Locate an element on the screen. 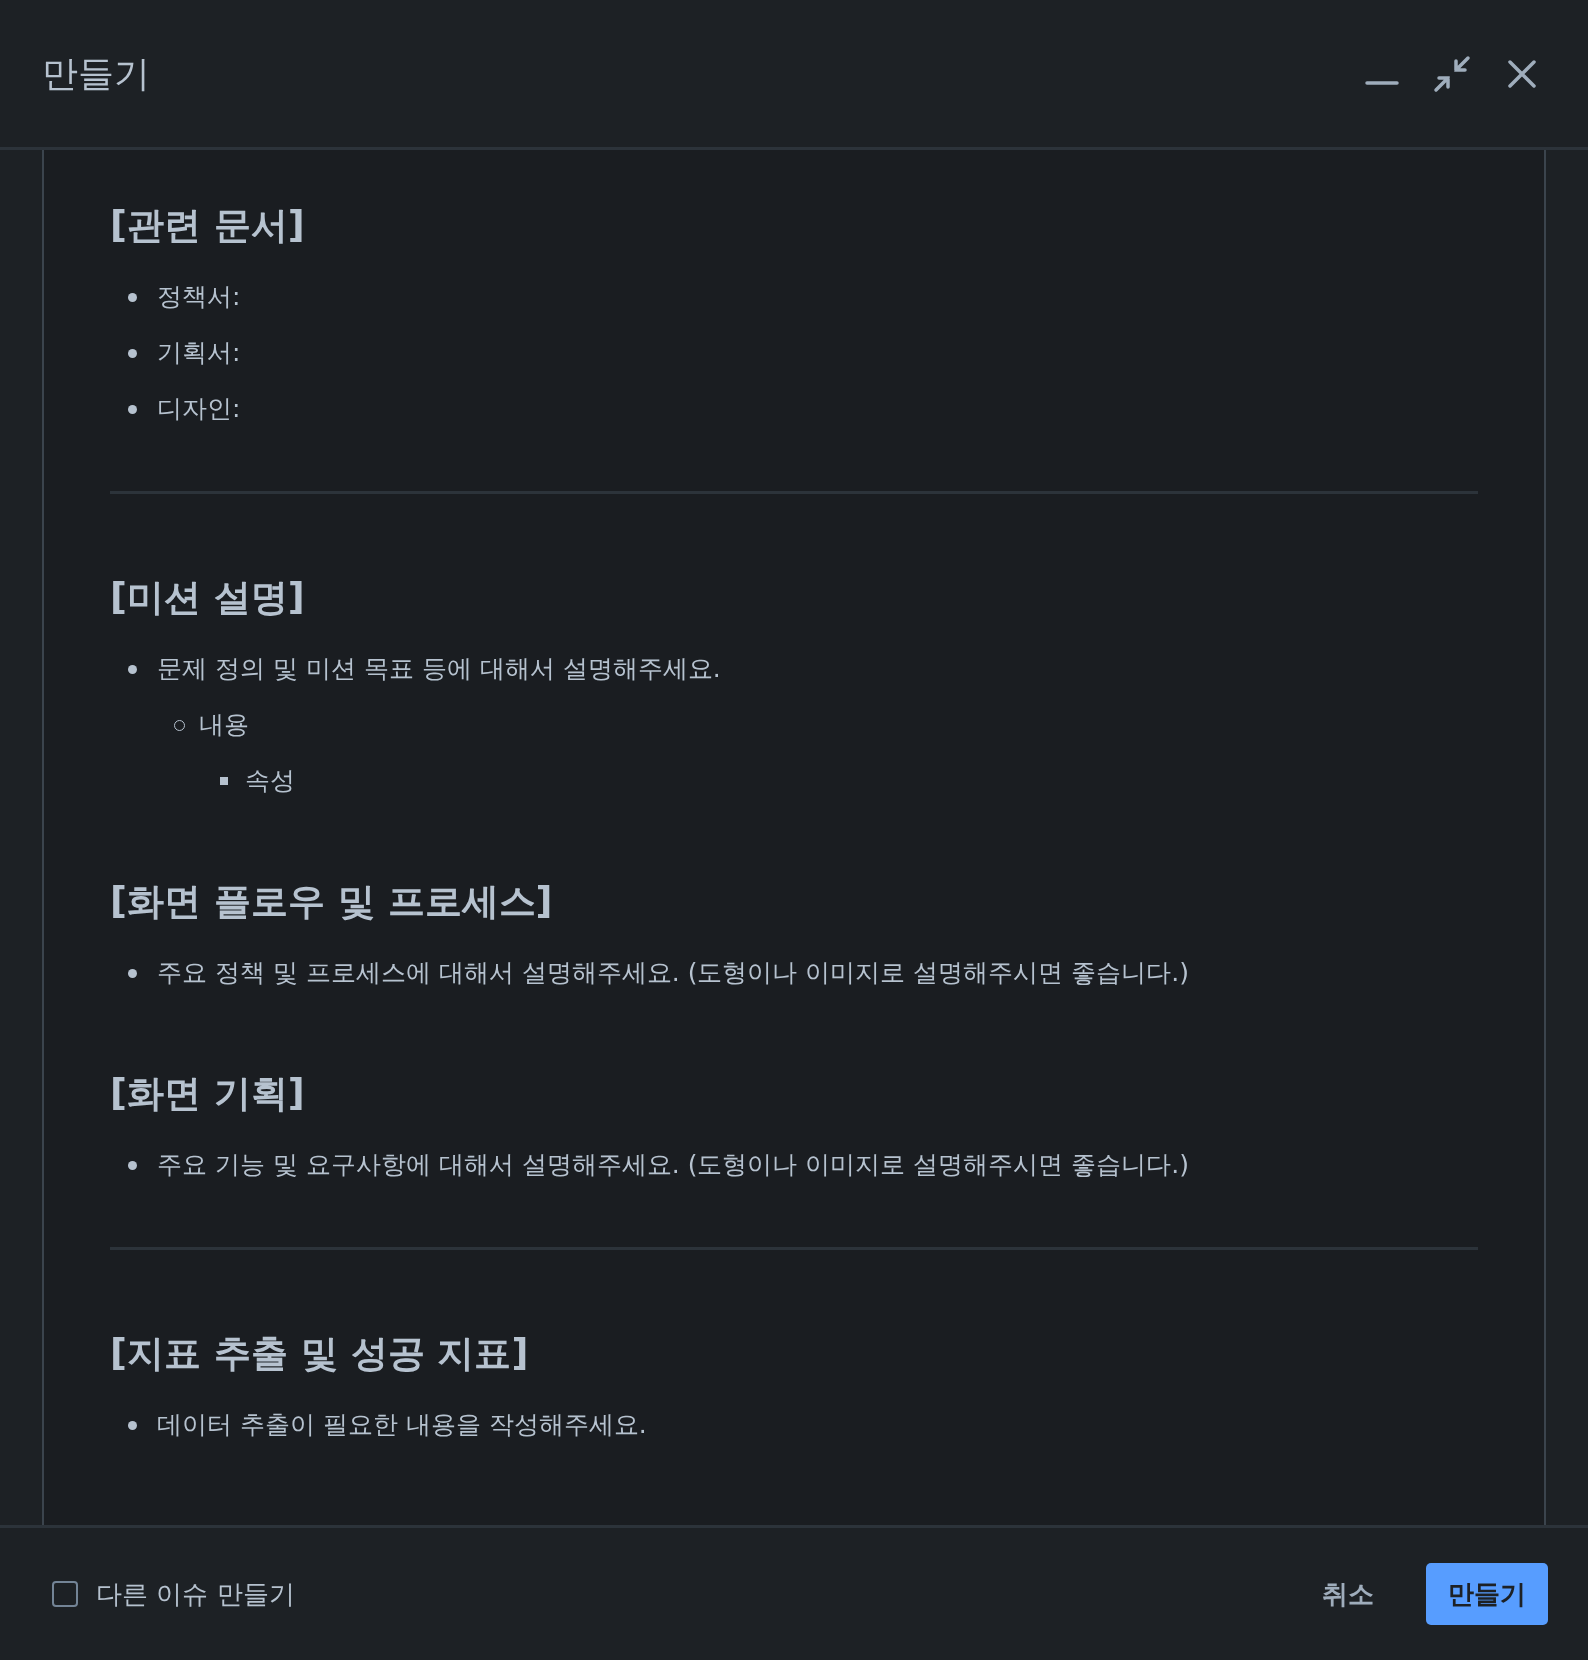 This screenshot has height=1660, width=1588. checkbox-label: 다른 이슈 만들기 is located at coordinates (195, 1594).